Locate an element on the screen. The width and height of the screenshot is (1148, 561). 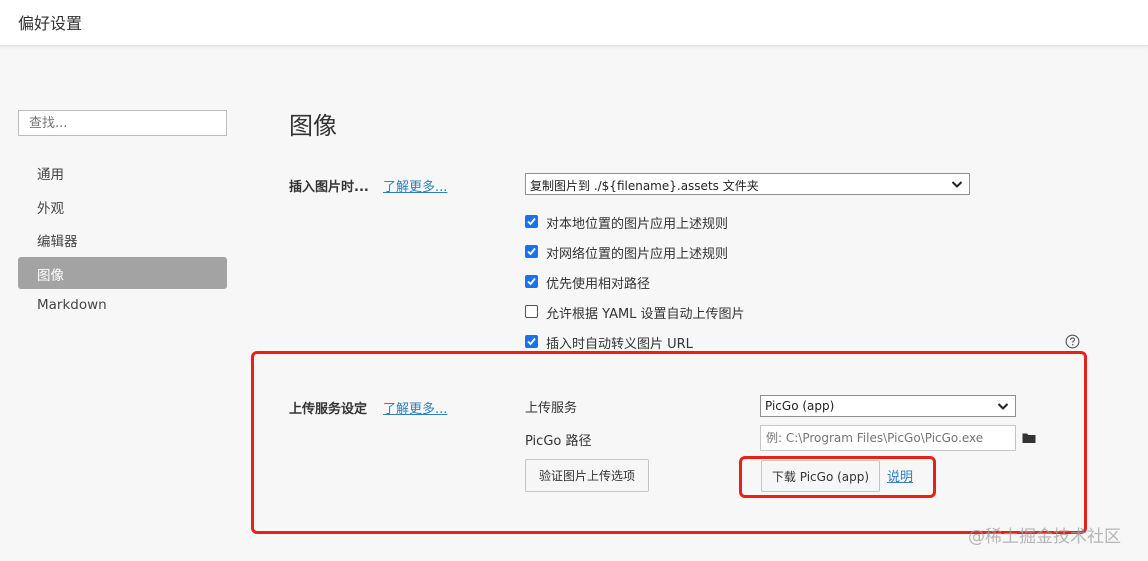
upload-settings-label: 上传服务设定 is located at coordinates (328, 409).